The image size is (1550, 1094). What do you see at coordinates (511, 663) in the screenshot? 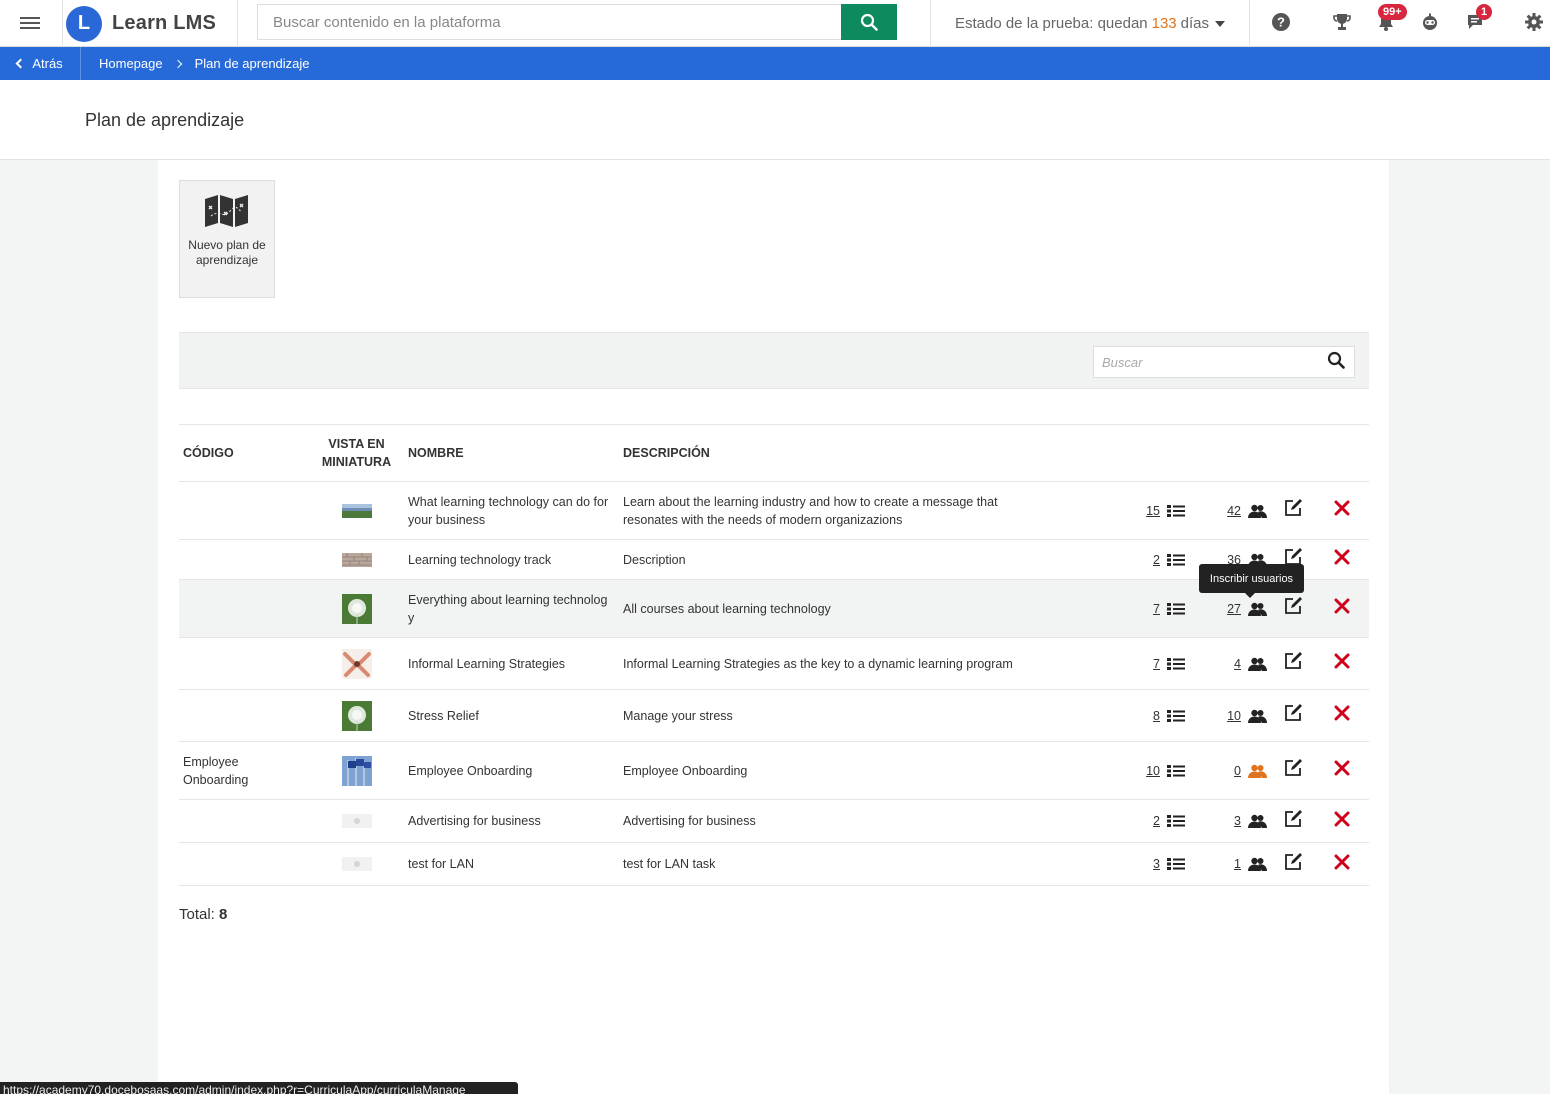
I see `cell-name: Informal Learning Strategies` at bounding box center [511, 663].